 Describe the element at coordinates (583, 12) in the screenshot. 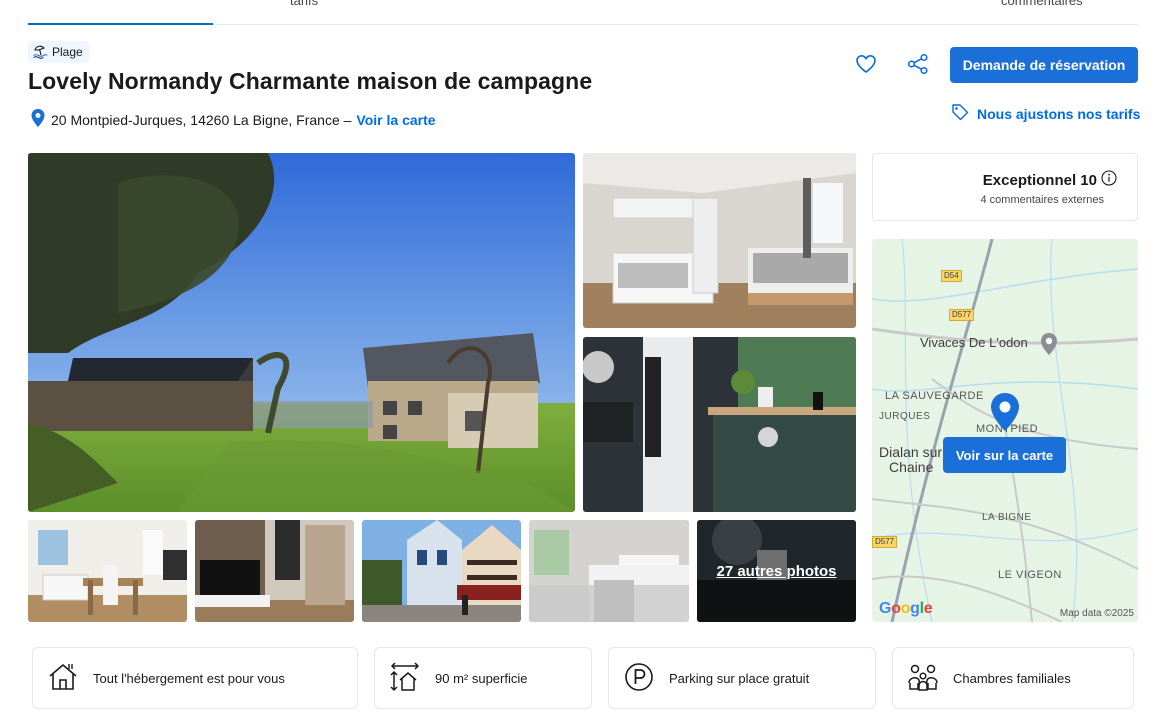

I see `section-tabs: tarifs commentaires` at that location.